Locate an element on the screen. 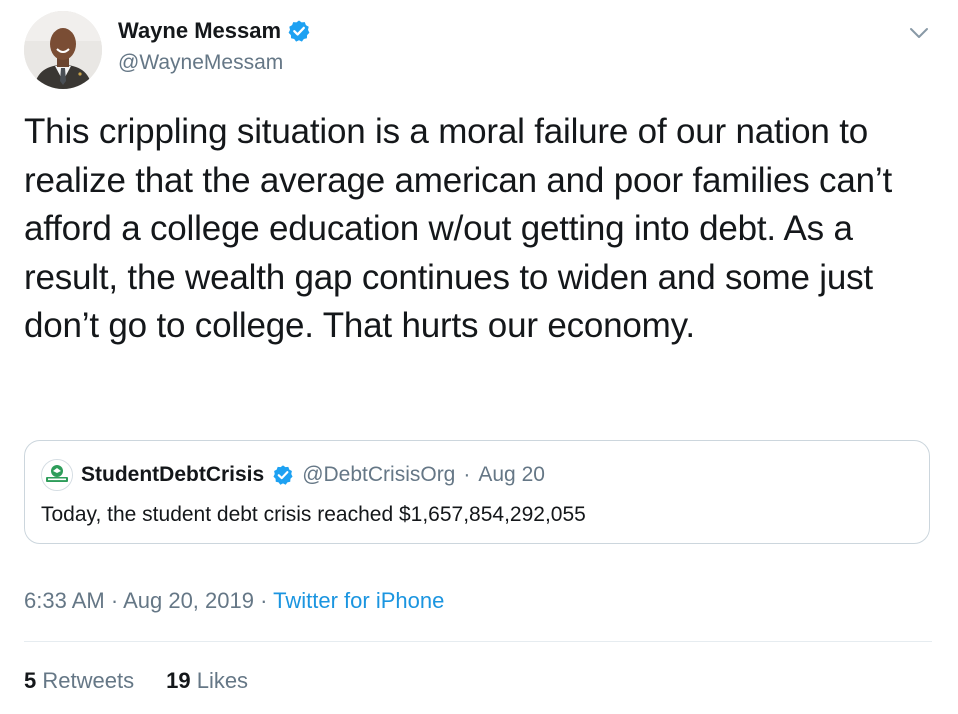 This screenshot has width=958, height=714. author-name-row: Wayne Messam is located at coordinates (214, 31).